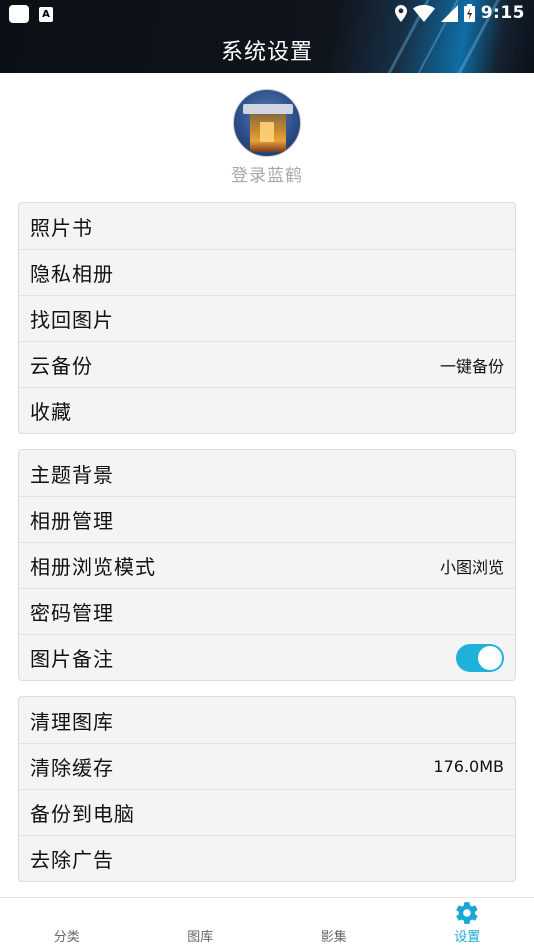  I want to click on cell-signal-icon, so click(449, 13).